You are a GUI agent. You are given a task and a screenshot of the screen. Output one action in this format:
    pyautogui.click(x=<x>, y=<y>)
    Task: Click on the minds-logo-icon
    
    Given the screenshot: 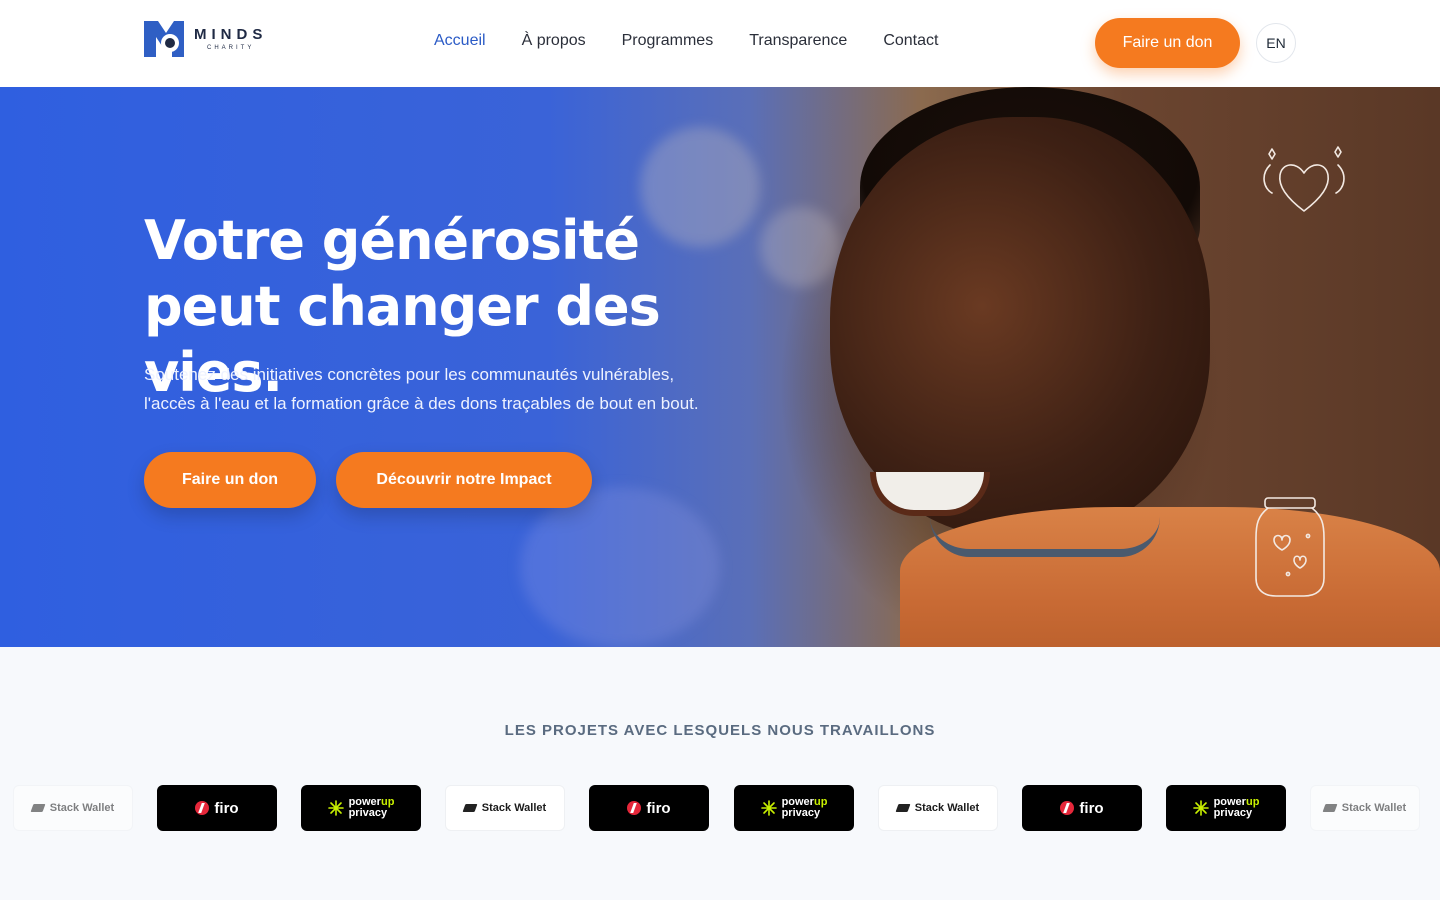 What is the action you would take?
    pyautogui.click(x=164, y=39)
    